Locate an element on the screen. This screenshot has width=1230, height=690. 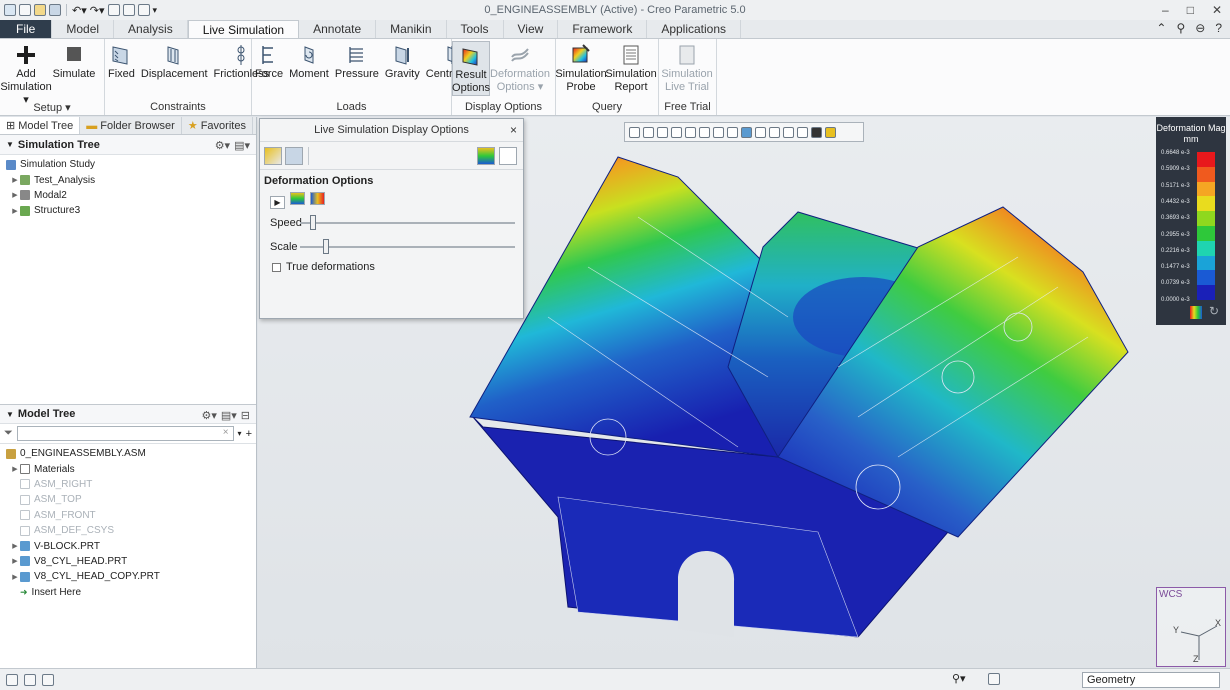
filter-icon: ⏷ is located at coordinates (8, 433).